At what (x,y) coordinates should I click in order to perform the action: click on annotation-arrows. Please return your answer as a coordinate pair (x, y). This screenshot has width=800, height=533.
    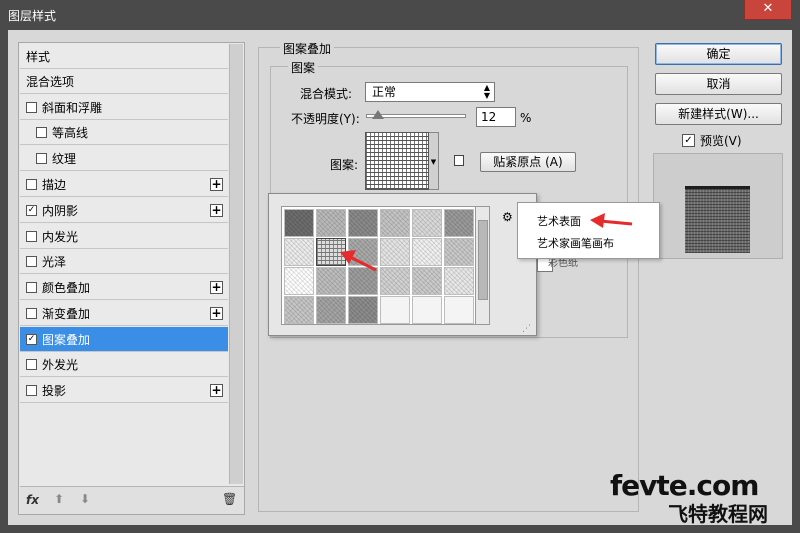
    Looking at the image, I should click on (486, 242).